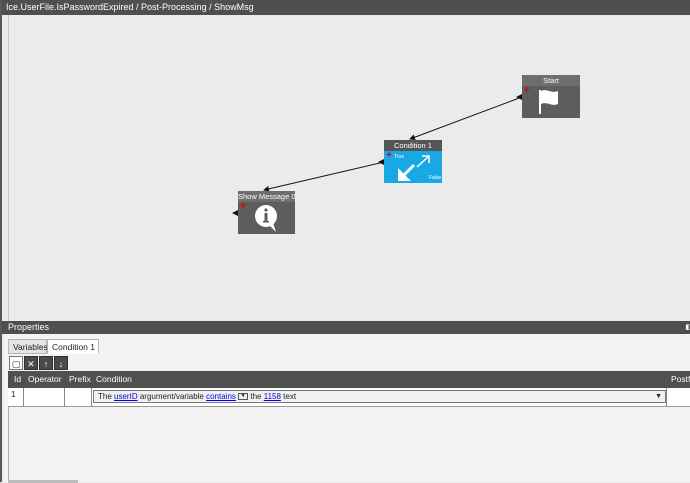  Describe the element at coordinates (349, 379) in the screenshot. I see `grid-header: Id Operator Prefix Condition Postfix` at that location.